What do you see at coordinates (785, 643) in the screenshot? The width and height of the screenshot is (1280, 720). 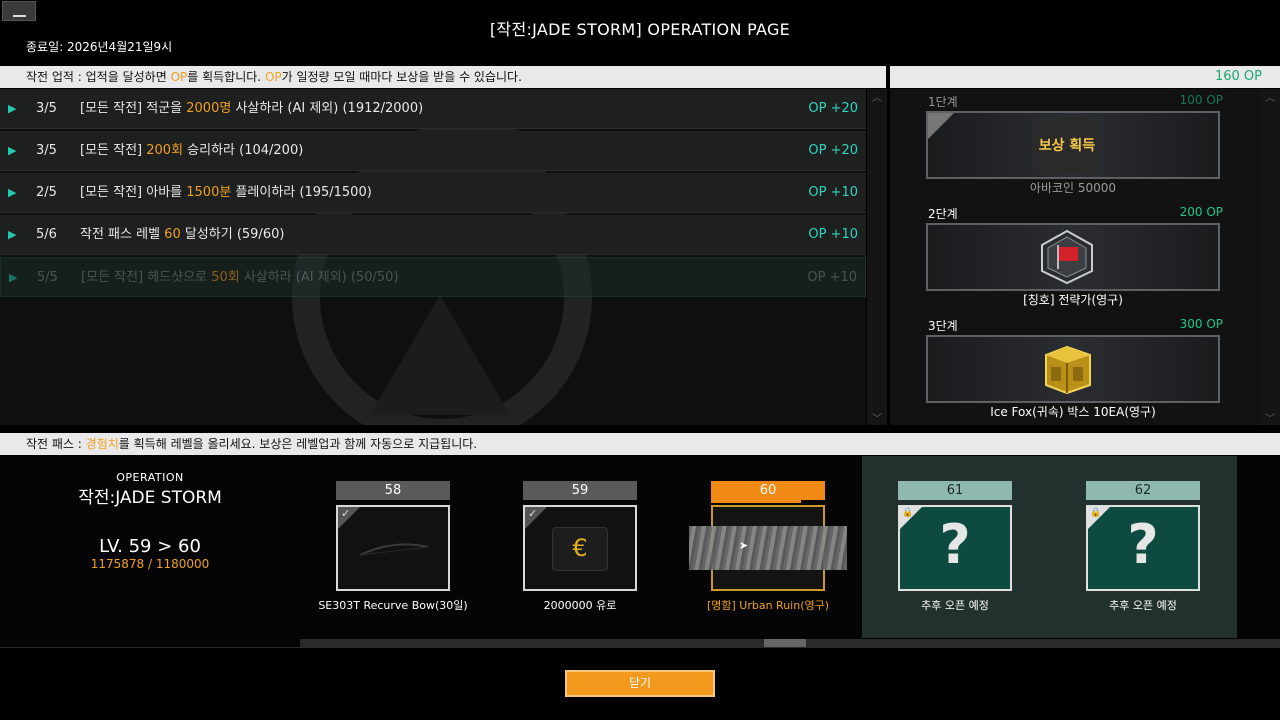 I see `scroll-thumb` at bounding box center [785, 643].